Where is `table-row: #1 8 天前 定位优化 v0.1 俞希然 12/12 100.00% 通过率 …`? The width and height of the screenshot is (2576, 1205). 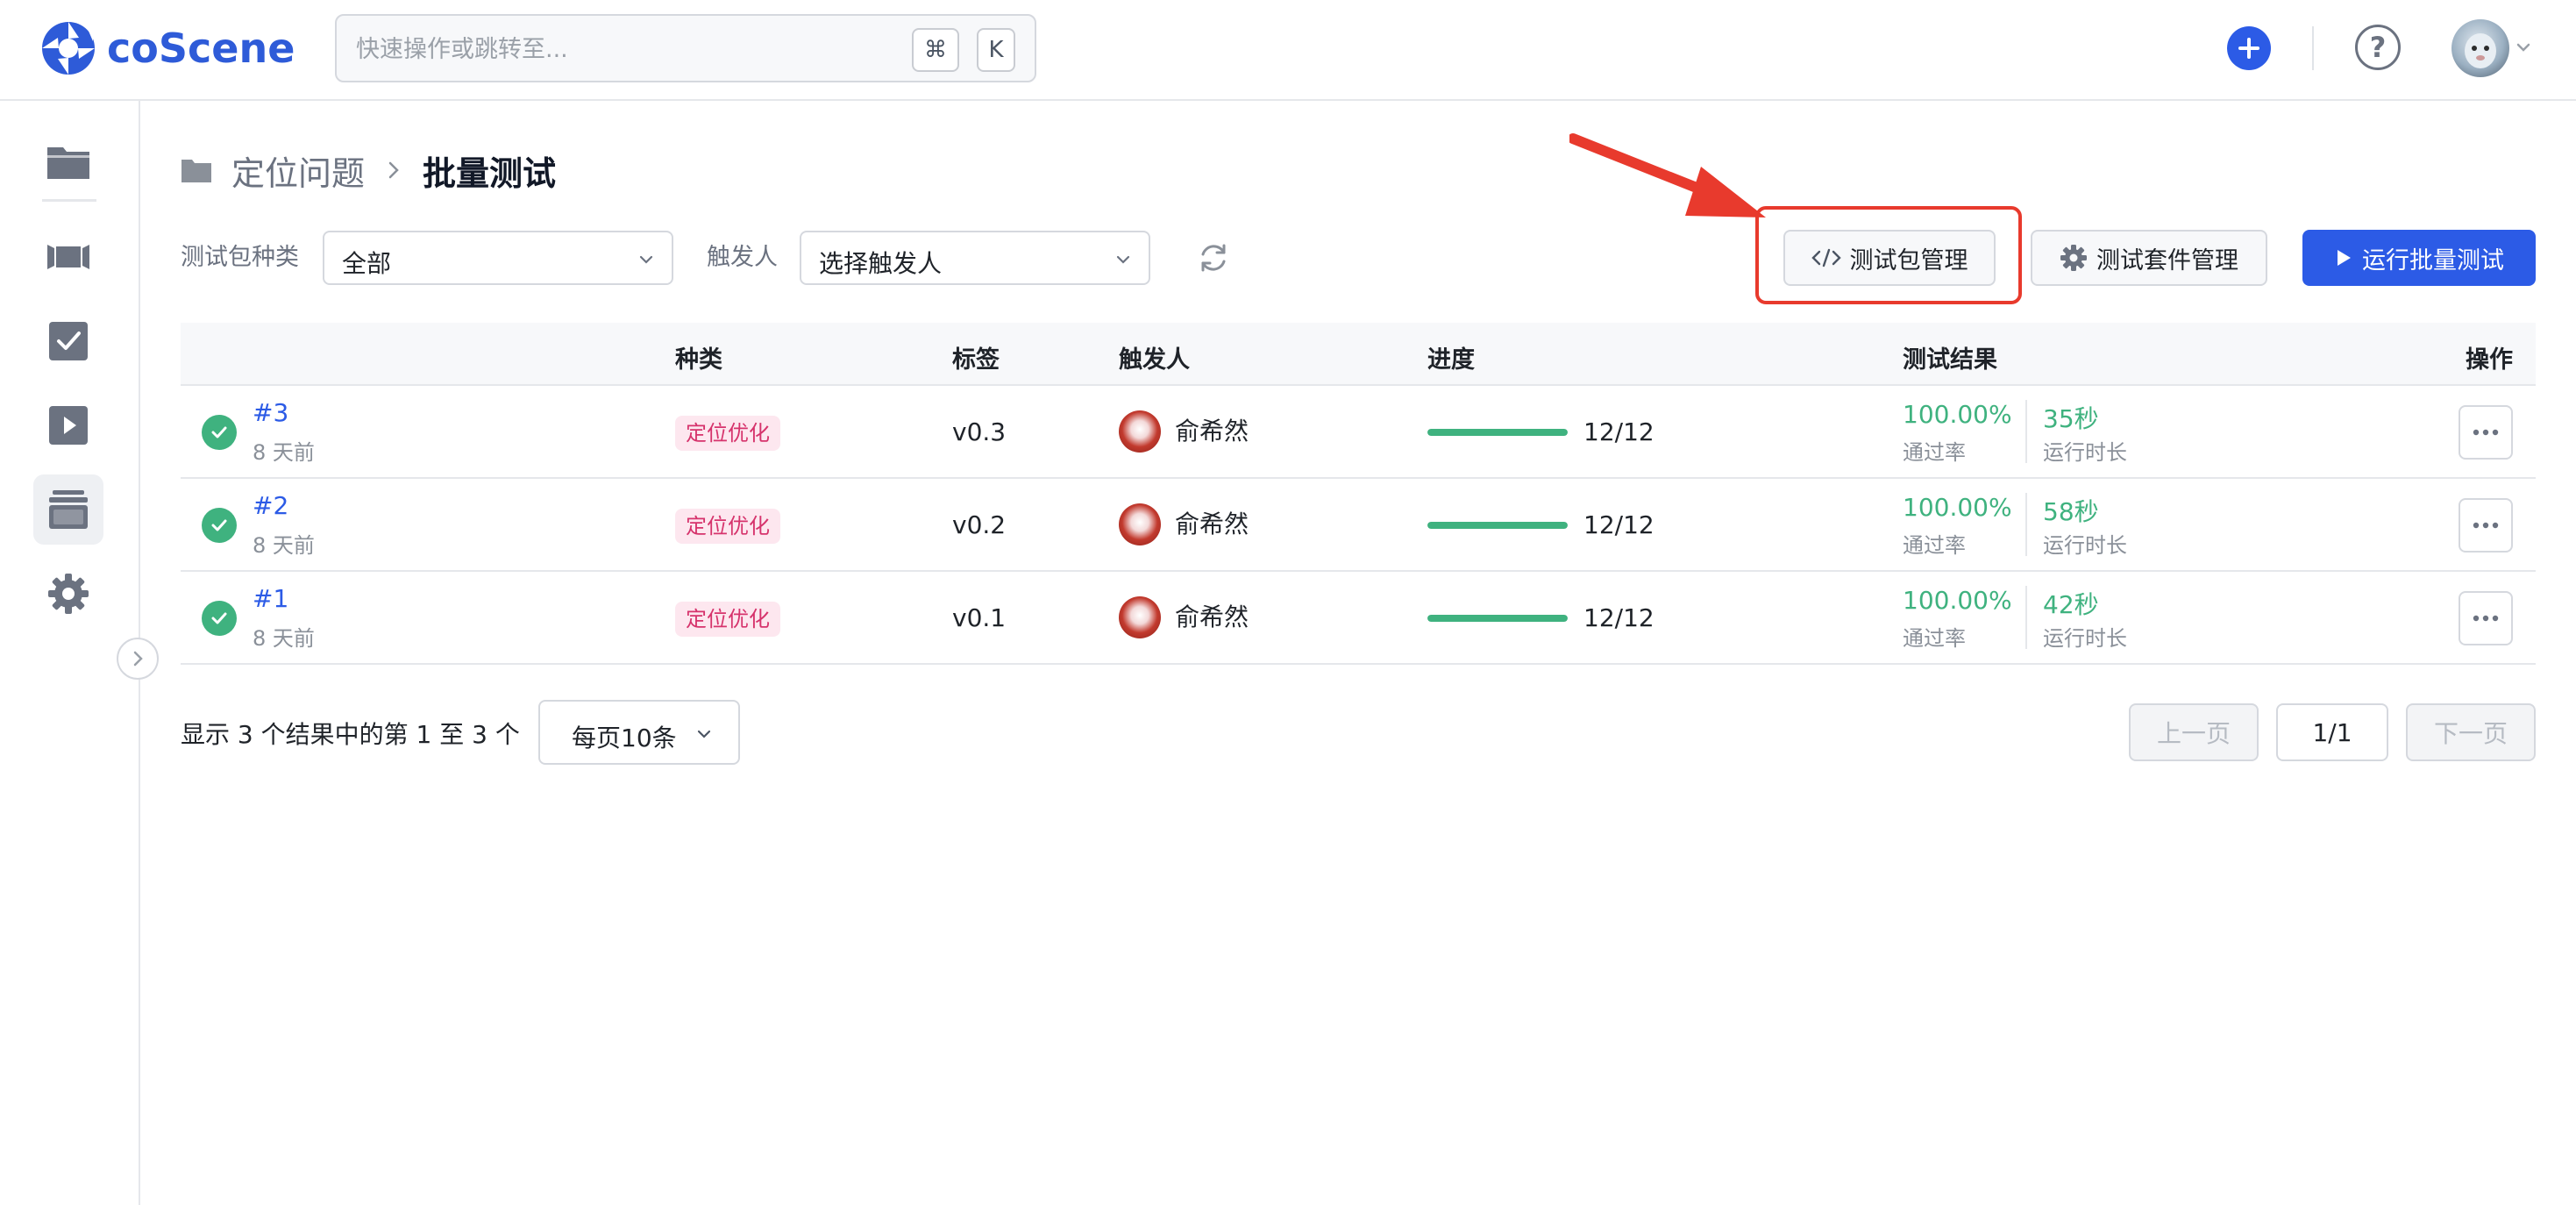 table-row: #1 8 天前 定位优化 v0.1 俞希然 12/12 100.00% 通过率 … is located at coordinates (1358, 618).